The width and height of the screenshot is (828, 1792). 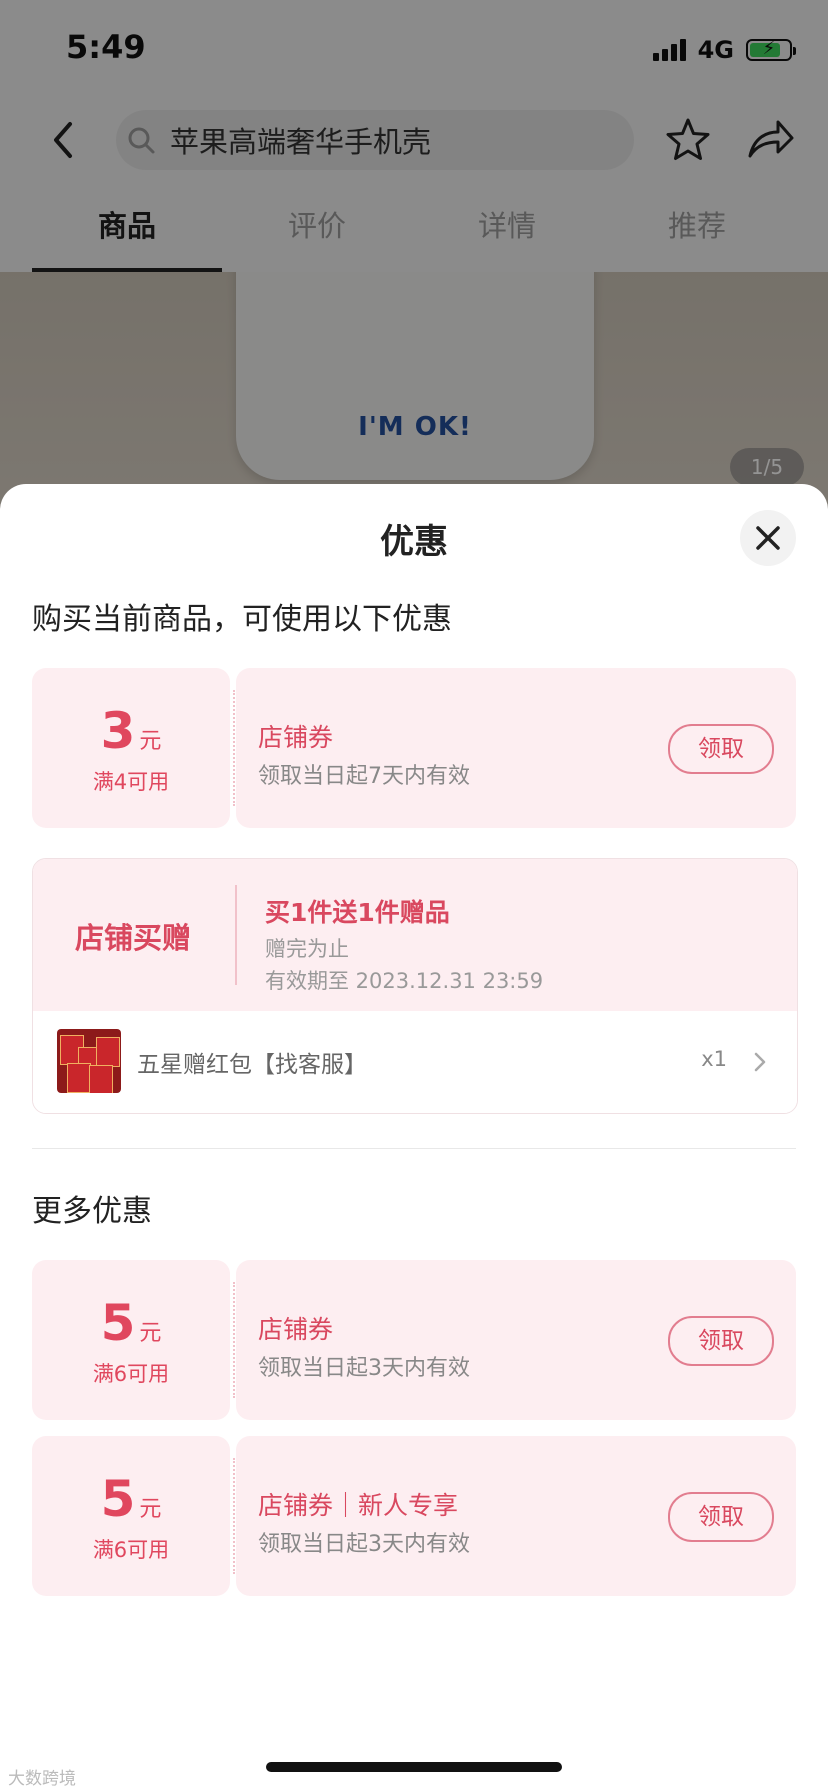 I want to click on gift-item-row: 五星赠红包【找客服】 x1, so click(x=415, y=1062).